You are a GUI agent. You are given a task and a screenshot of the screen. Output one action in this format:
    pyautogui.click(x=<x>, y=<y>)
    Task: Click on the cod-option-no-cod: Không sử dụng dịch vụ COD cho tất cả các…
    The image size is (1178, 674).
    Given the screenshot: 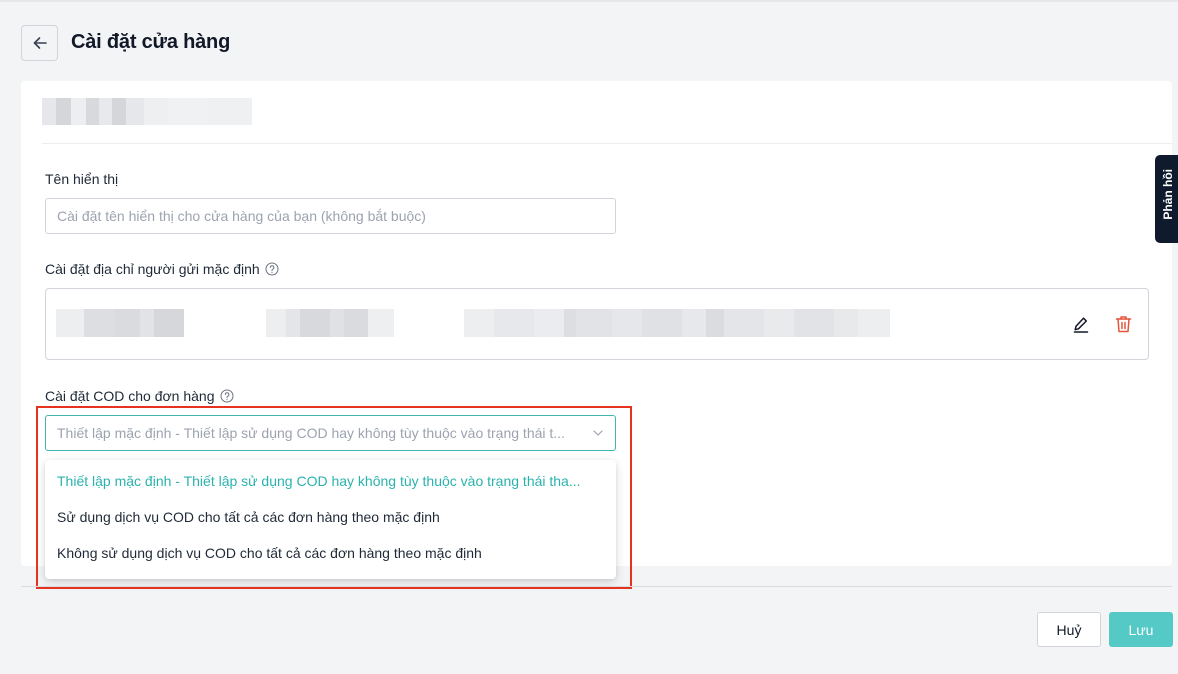 What is the action you would take?
    pyautogui.click(x=330, y=553)
    